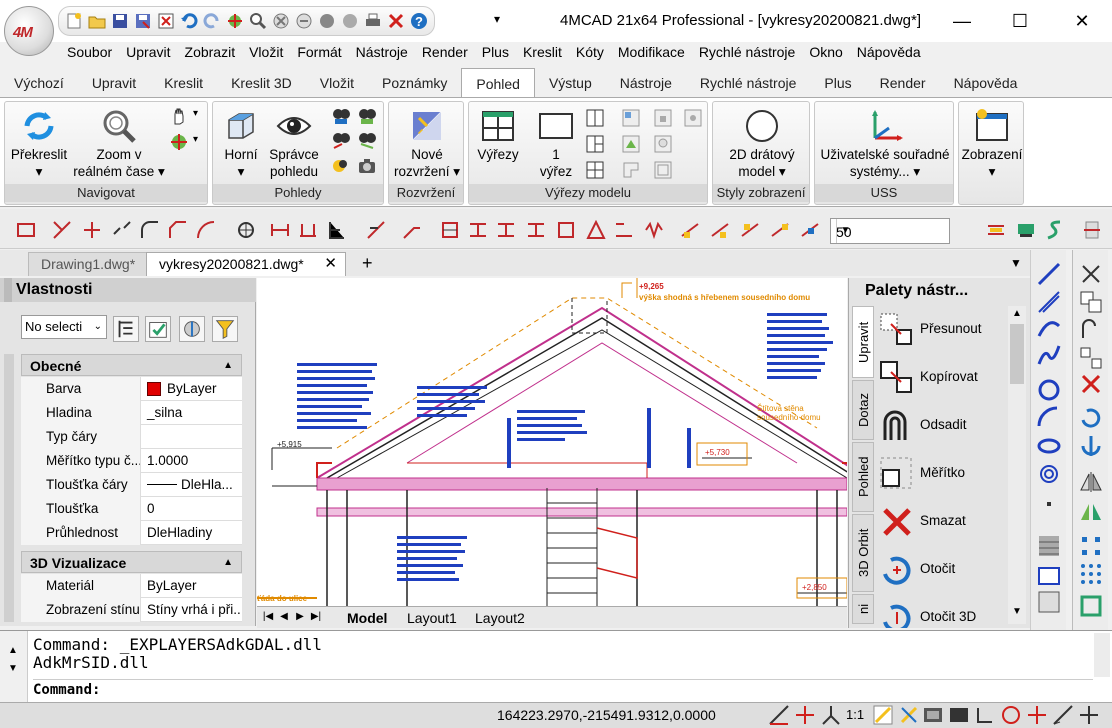 This screenshot has height=728, width=1112. What do you see at coordinates (266, 52) in the screenshot?
I see `menu-vlozit: Vložit` at bounding box center [266, 52].